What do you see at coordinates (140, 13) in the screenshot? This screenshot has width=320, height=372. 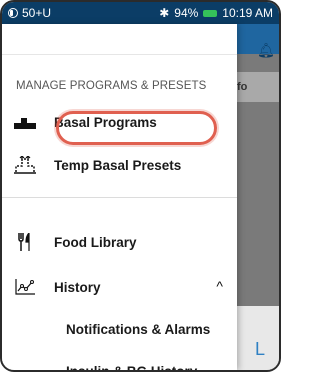 I see `status-bar: 50+U ✱ 94% 10:19 AM` at bounding box center [140, 13].